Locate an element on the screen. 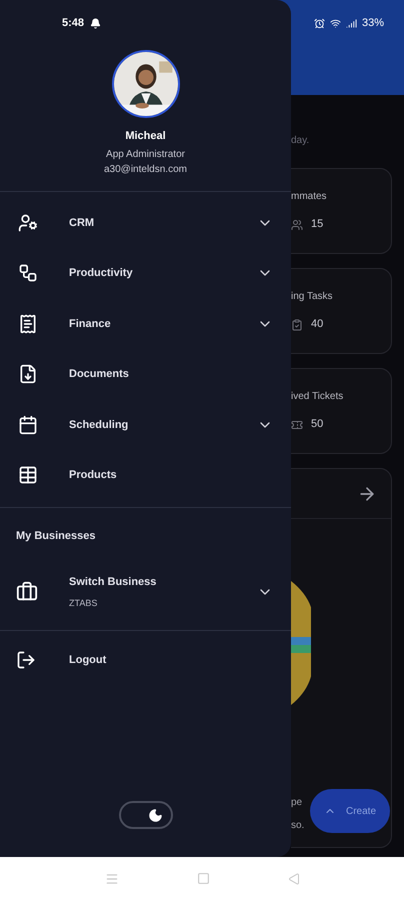 The height and width of the screenshot is (900, 404). menu-item: CRM is located at coordinates (145, 223).